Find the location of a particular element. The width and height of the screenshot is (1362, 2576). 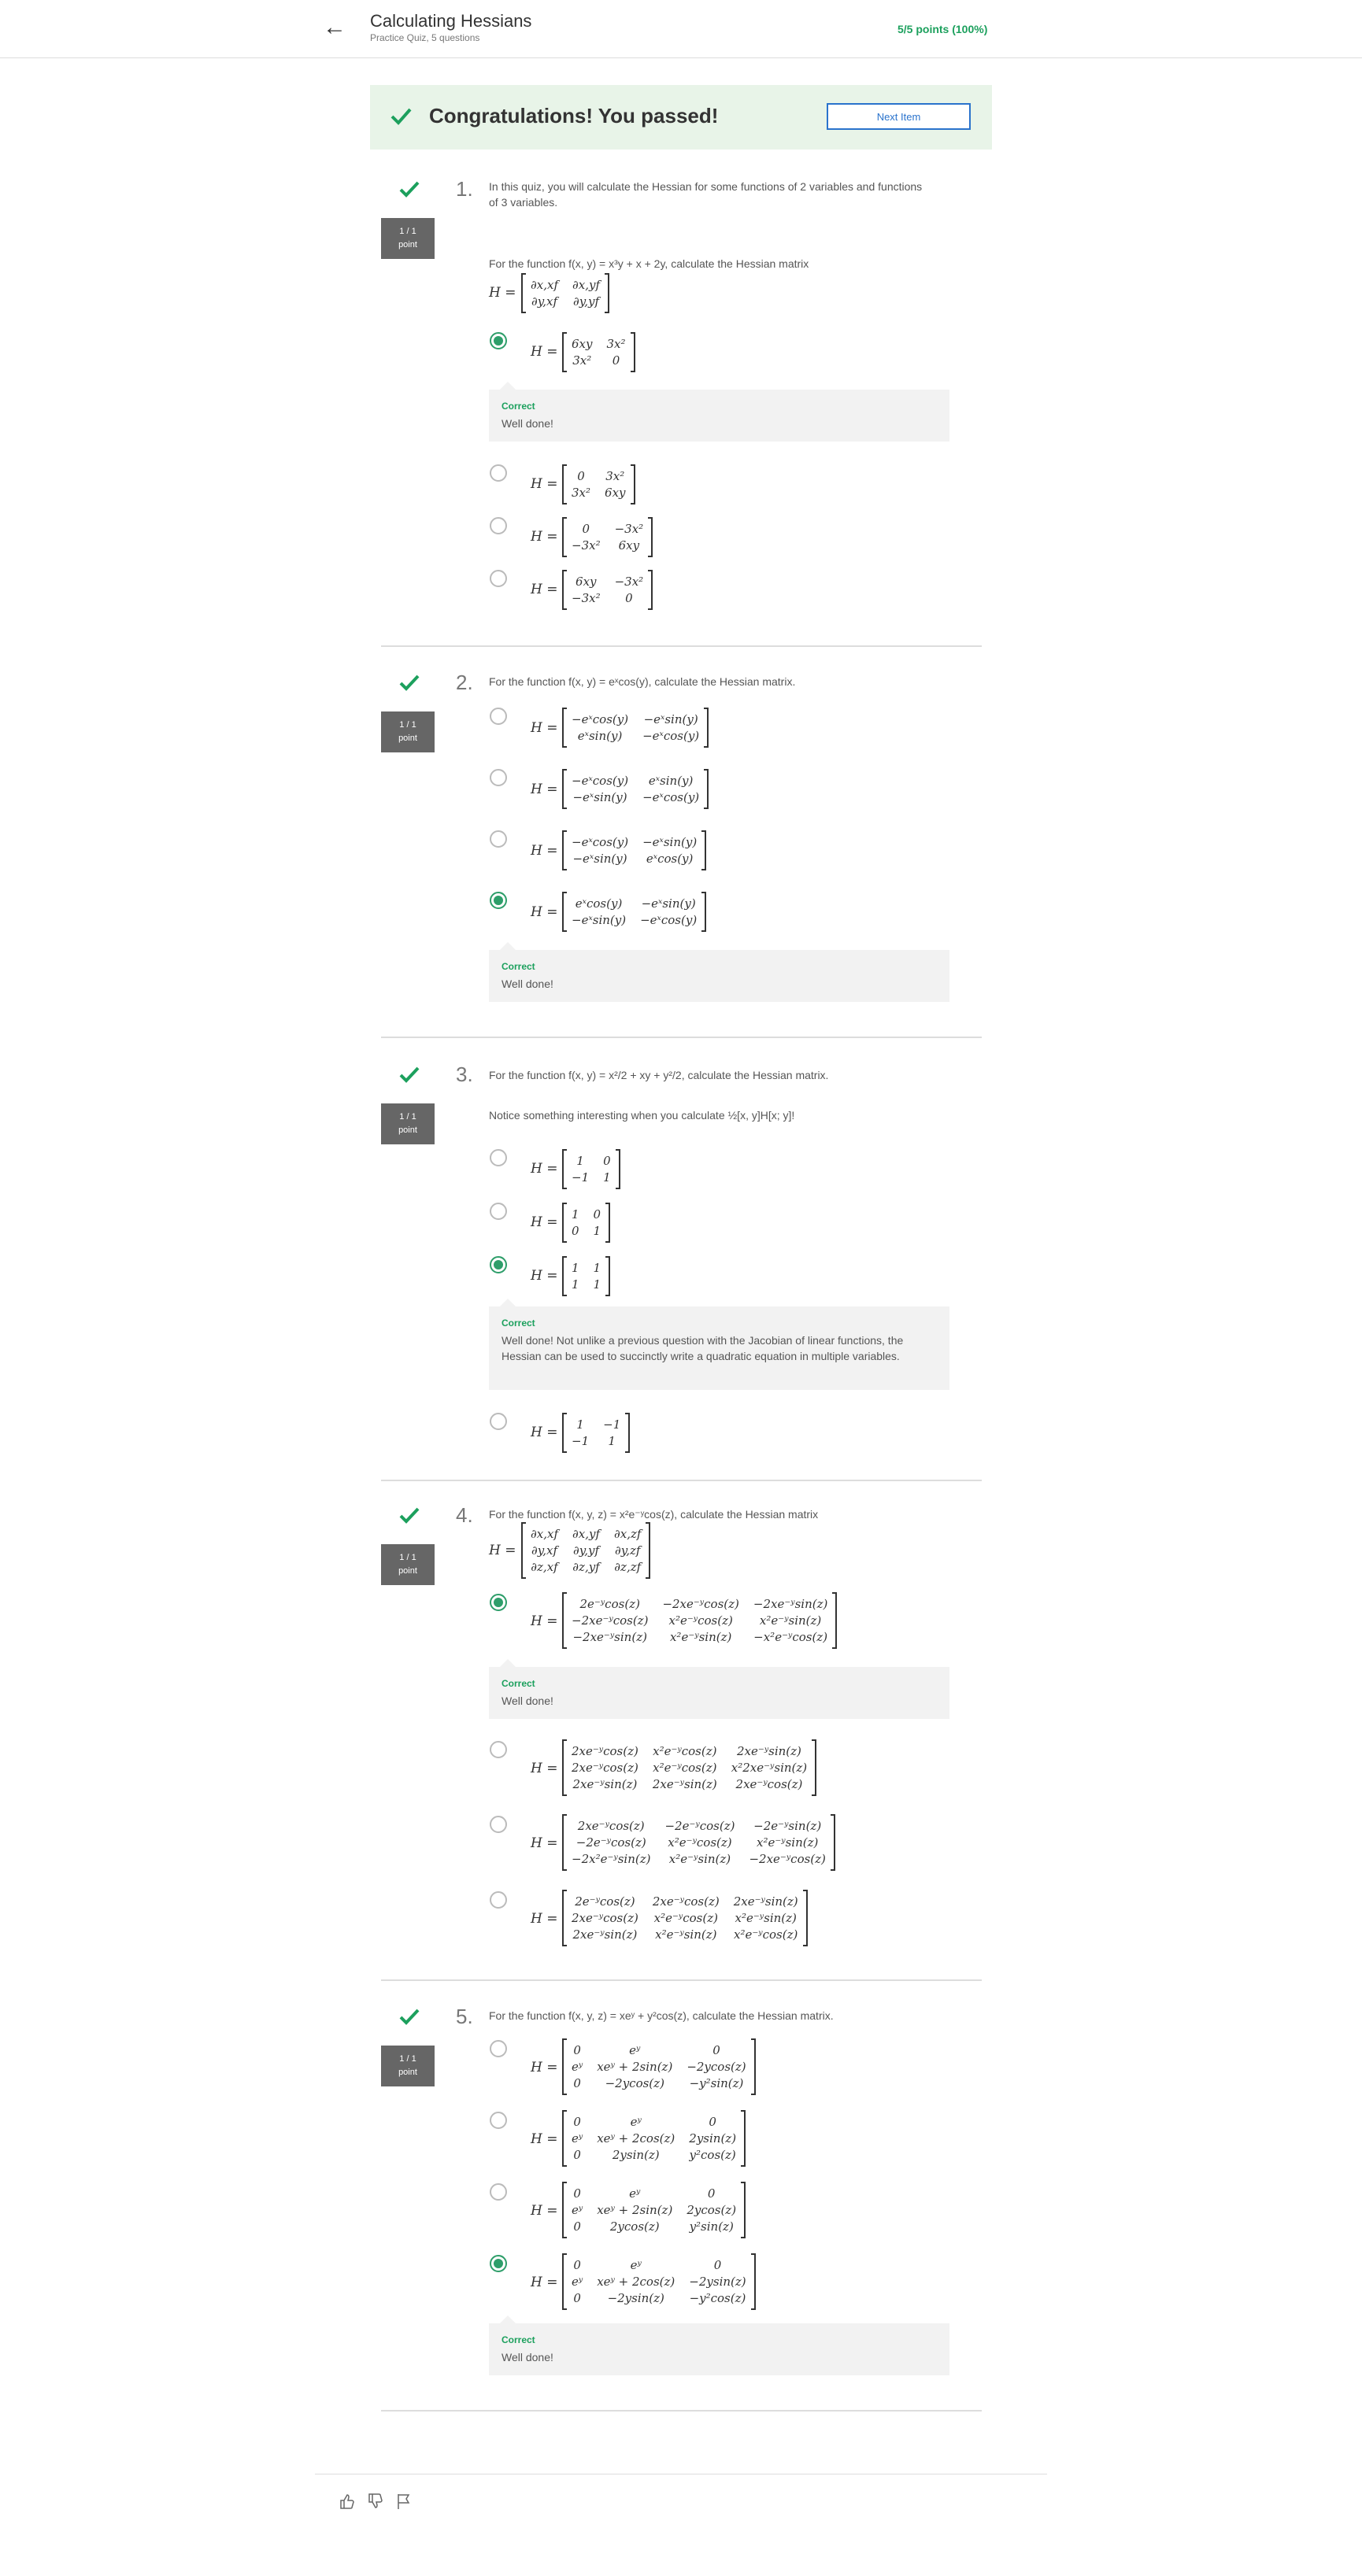

points-badge: 1 / 1 point is located at coordinates (408, 2066).